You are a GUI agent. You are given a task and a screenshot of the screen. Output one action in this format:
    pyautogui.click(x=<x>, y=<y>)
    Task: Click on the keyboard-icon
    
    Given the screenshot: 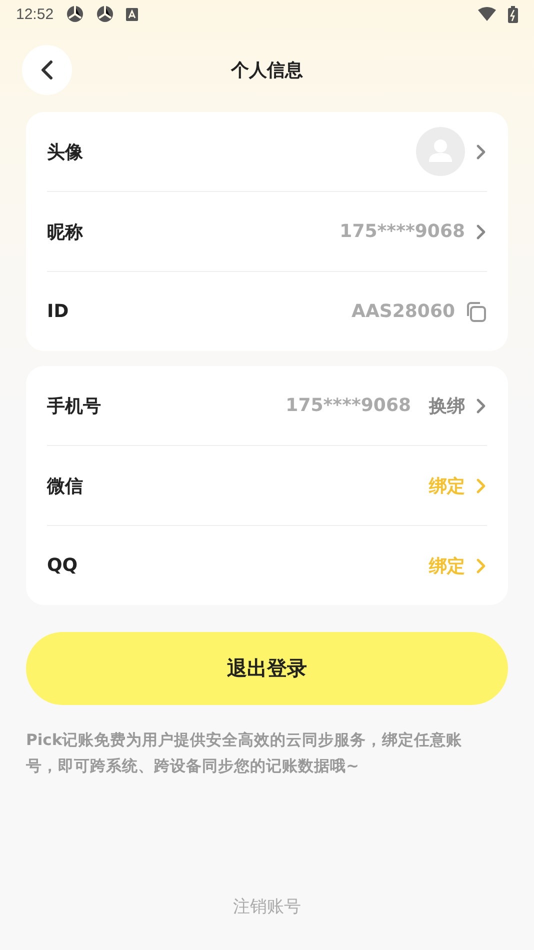 What is the action you would take?
    pyautogui.click(x=132, y=14)
    